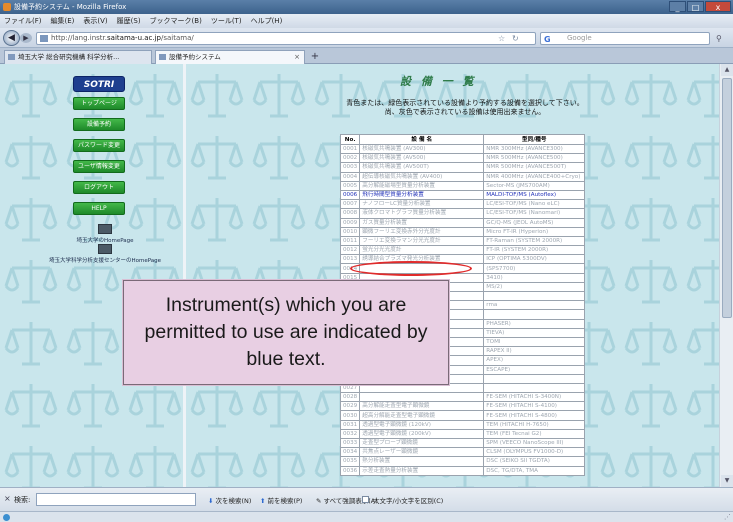  What do you see at coordinates (534, 268) in the screenshot?
I see `cell-model: (SPS7700)` at bounding box center [534, 268].